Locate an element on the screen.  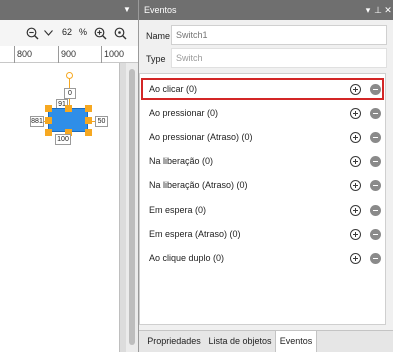
zoom-out-icon is located at coordinates (32, 33).